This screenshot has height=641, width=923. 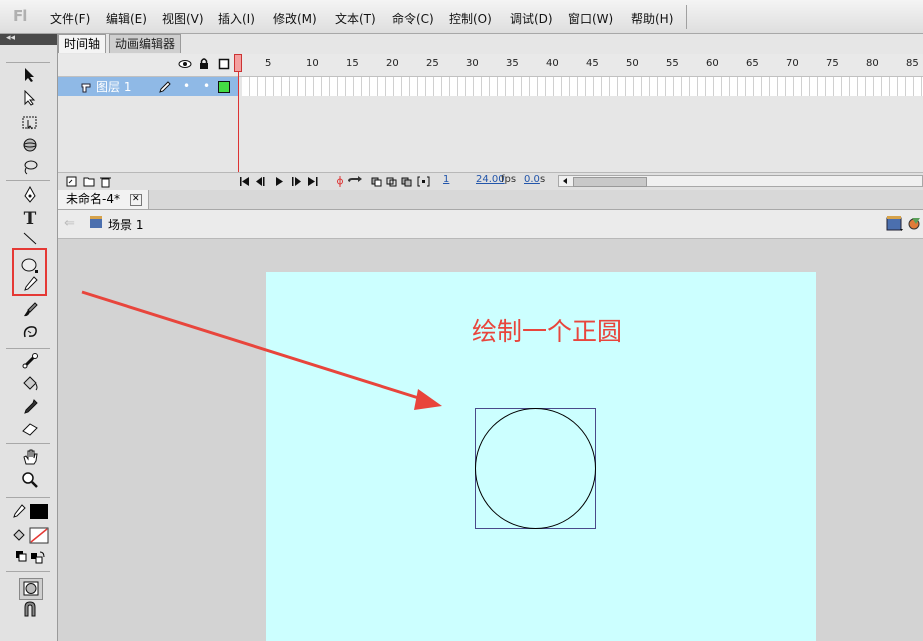 What do you see at coordinates (686, 17) in the screenshot?
I see `menu-separator` at bounding box center [686, 17].